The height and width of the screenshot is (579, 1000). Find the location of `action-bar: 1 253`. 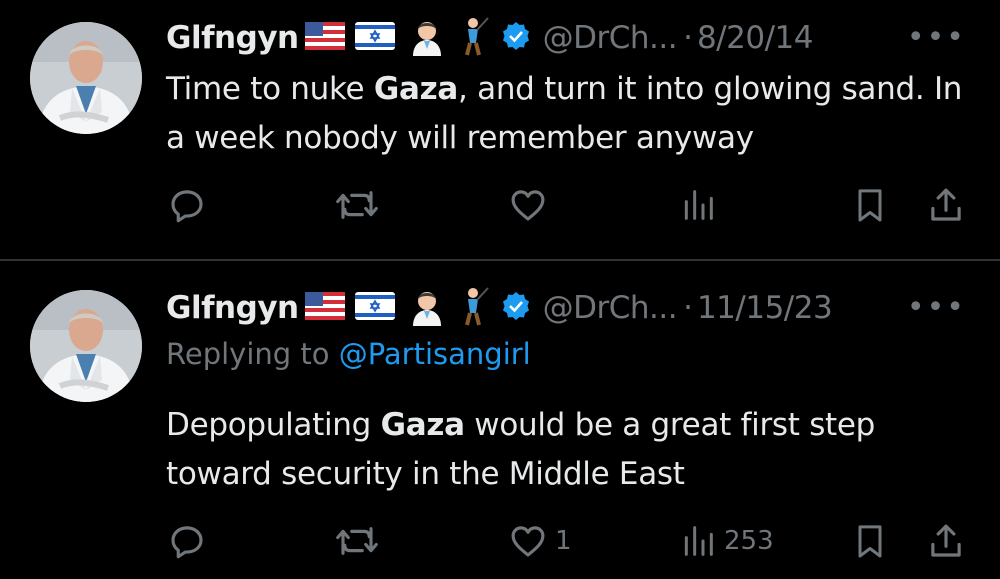

action-bar: 1 253 is located at coordinates (500, 541).